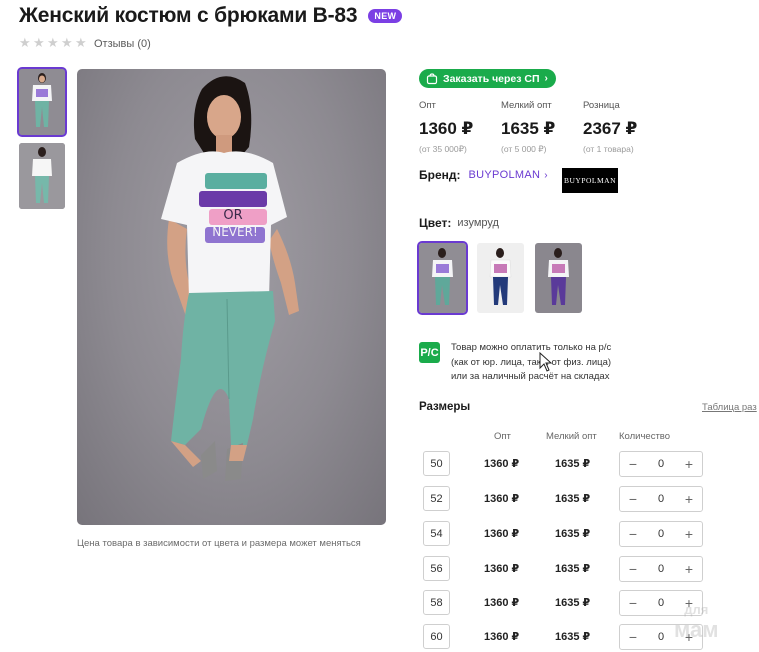 This screenshot has width=759, height=652. I want to click on size-row: 52 1360 ₽ 1635 ₽ − 0 +, so click(568, 500).